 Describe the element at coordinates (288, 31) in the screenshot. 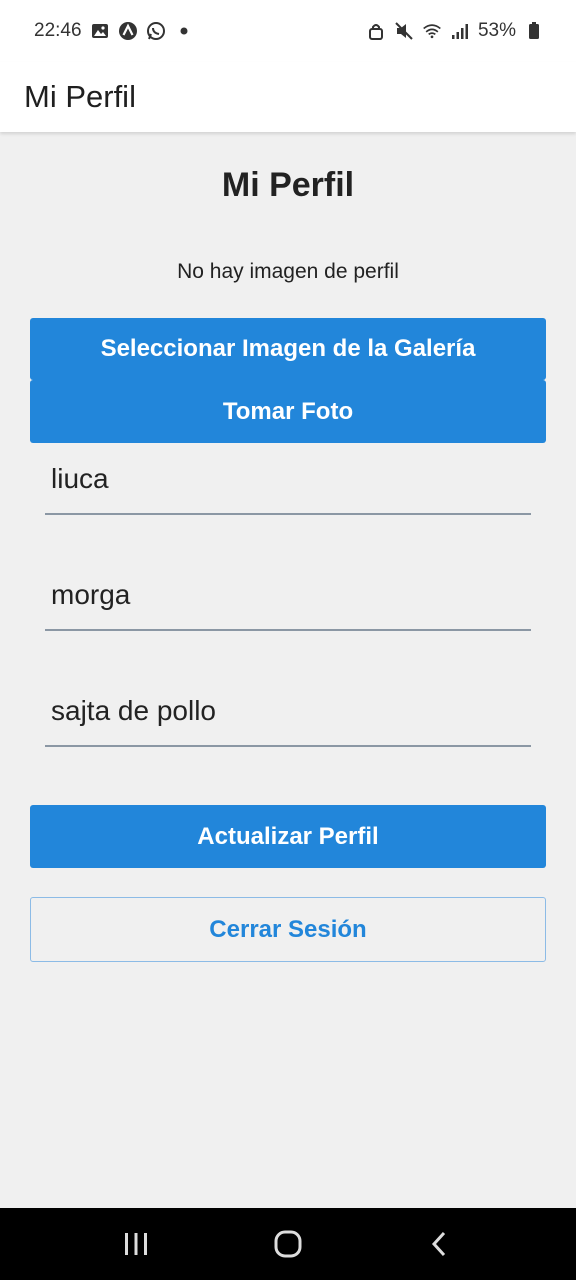

I see `status-bar: 22:46 53%` at that location.